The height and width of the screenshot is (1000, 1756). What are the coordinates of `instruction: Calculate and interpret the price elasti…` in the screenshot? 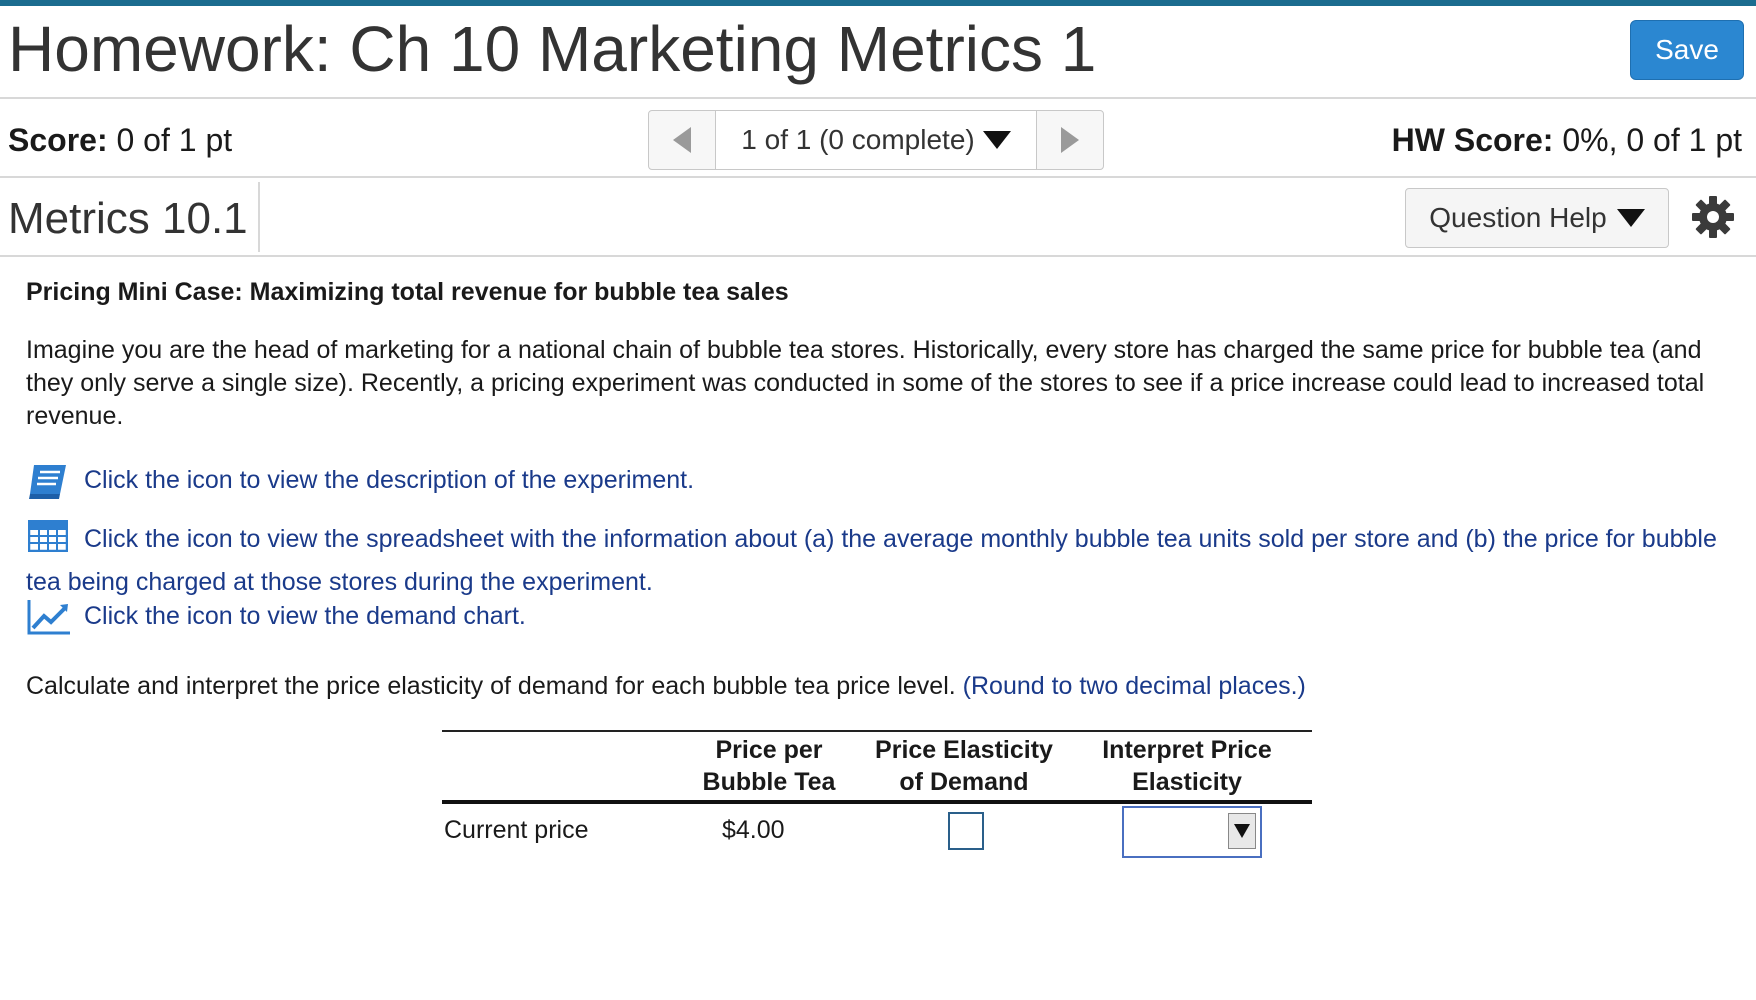 It's located at (666, 686).